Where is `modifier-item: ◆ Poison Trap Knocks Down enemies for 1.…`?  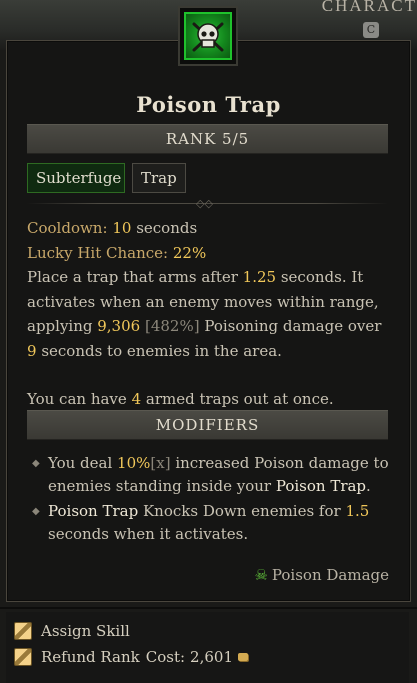 modifier-item: ◆ Poison Trap Knocks Down enemies for 1.… is located at coordinates (201, 522).